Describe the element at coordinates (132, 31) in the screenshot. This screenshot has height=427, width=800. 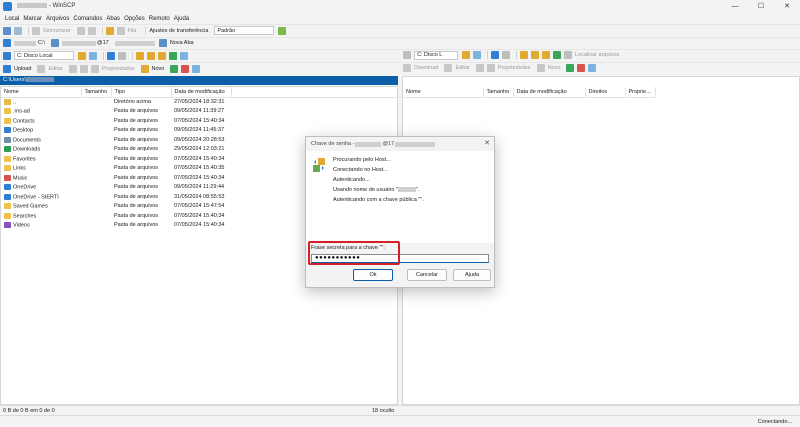
I see `queue-button: Fila` at that location.